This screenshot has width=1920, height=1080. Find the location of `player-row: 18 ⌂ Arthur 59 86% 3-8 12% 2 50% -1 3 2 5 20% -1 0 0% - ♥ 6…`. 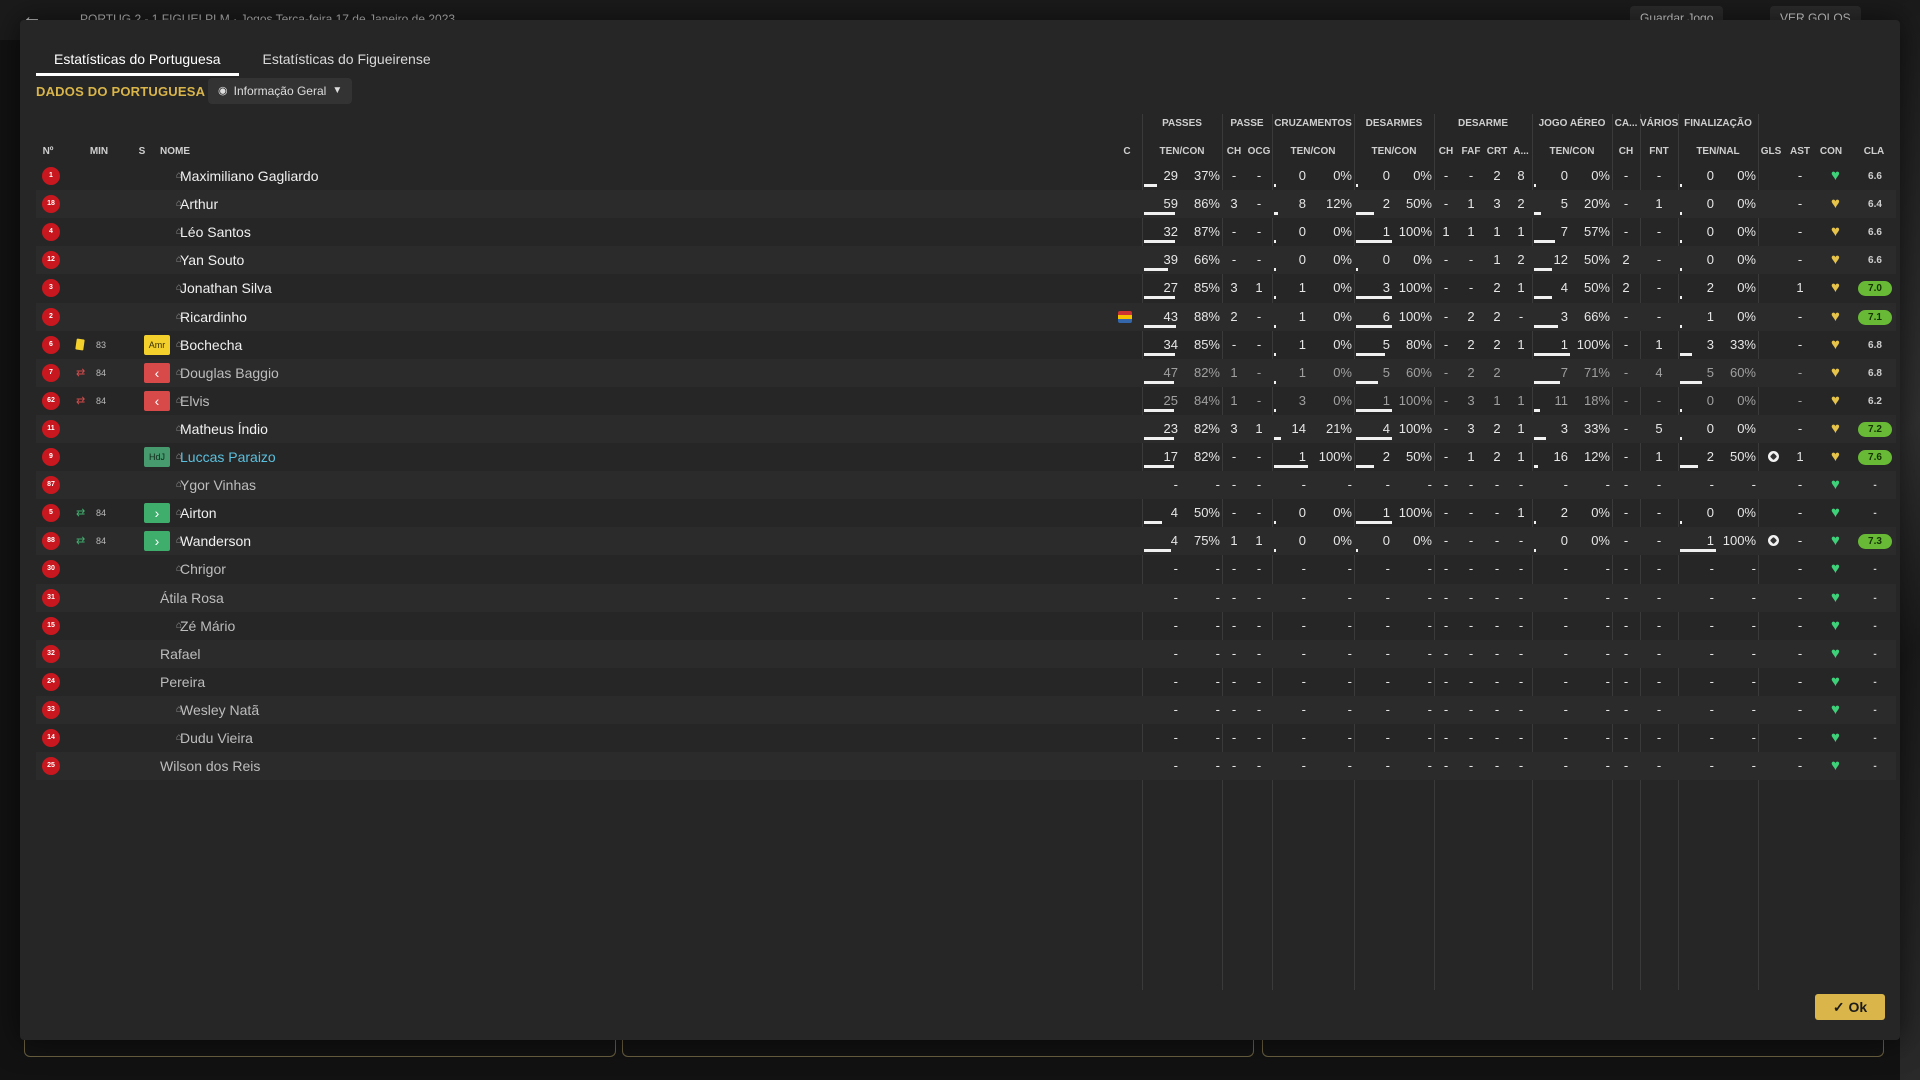

player-row: 18 ⌂ Arthur 59 86% 3-8 12% 2 50% -1 3 2 5 20% -1 0 0% - ♥ 6… is located at coordinates (966, 204).